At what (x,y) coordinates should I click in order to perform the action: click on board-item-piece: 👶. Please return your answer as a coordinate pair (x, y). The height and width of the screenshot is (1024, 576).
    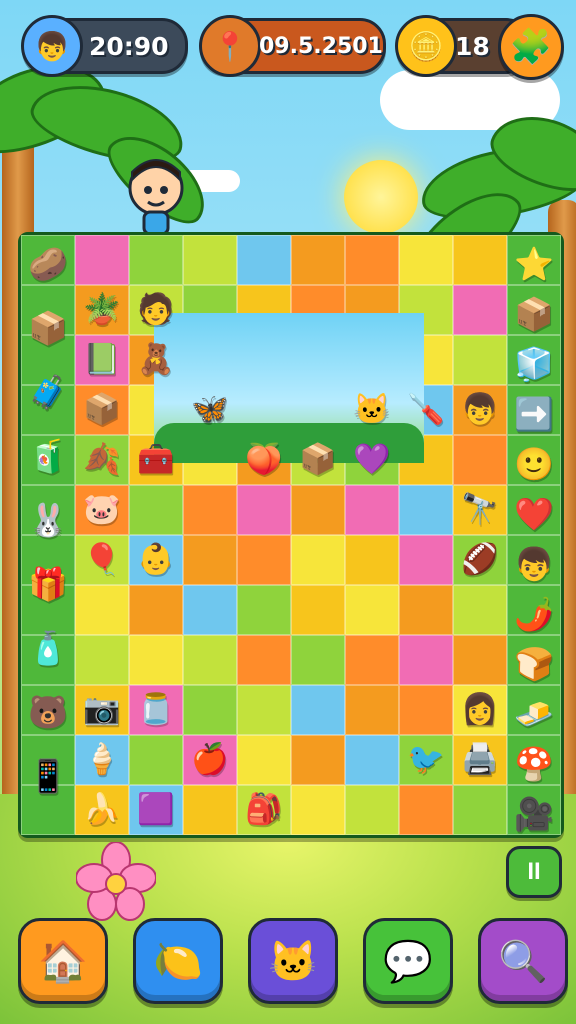
    Looking at the image, I should click on (156, 560).